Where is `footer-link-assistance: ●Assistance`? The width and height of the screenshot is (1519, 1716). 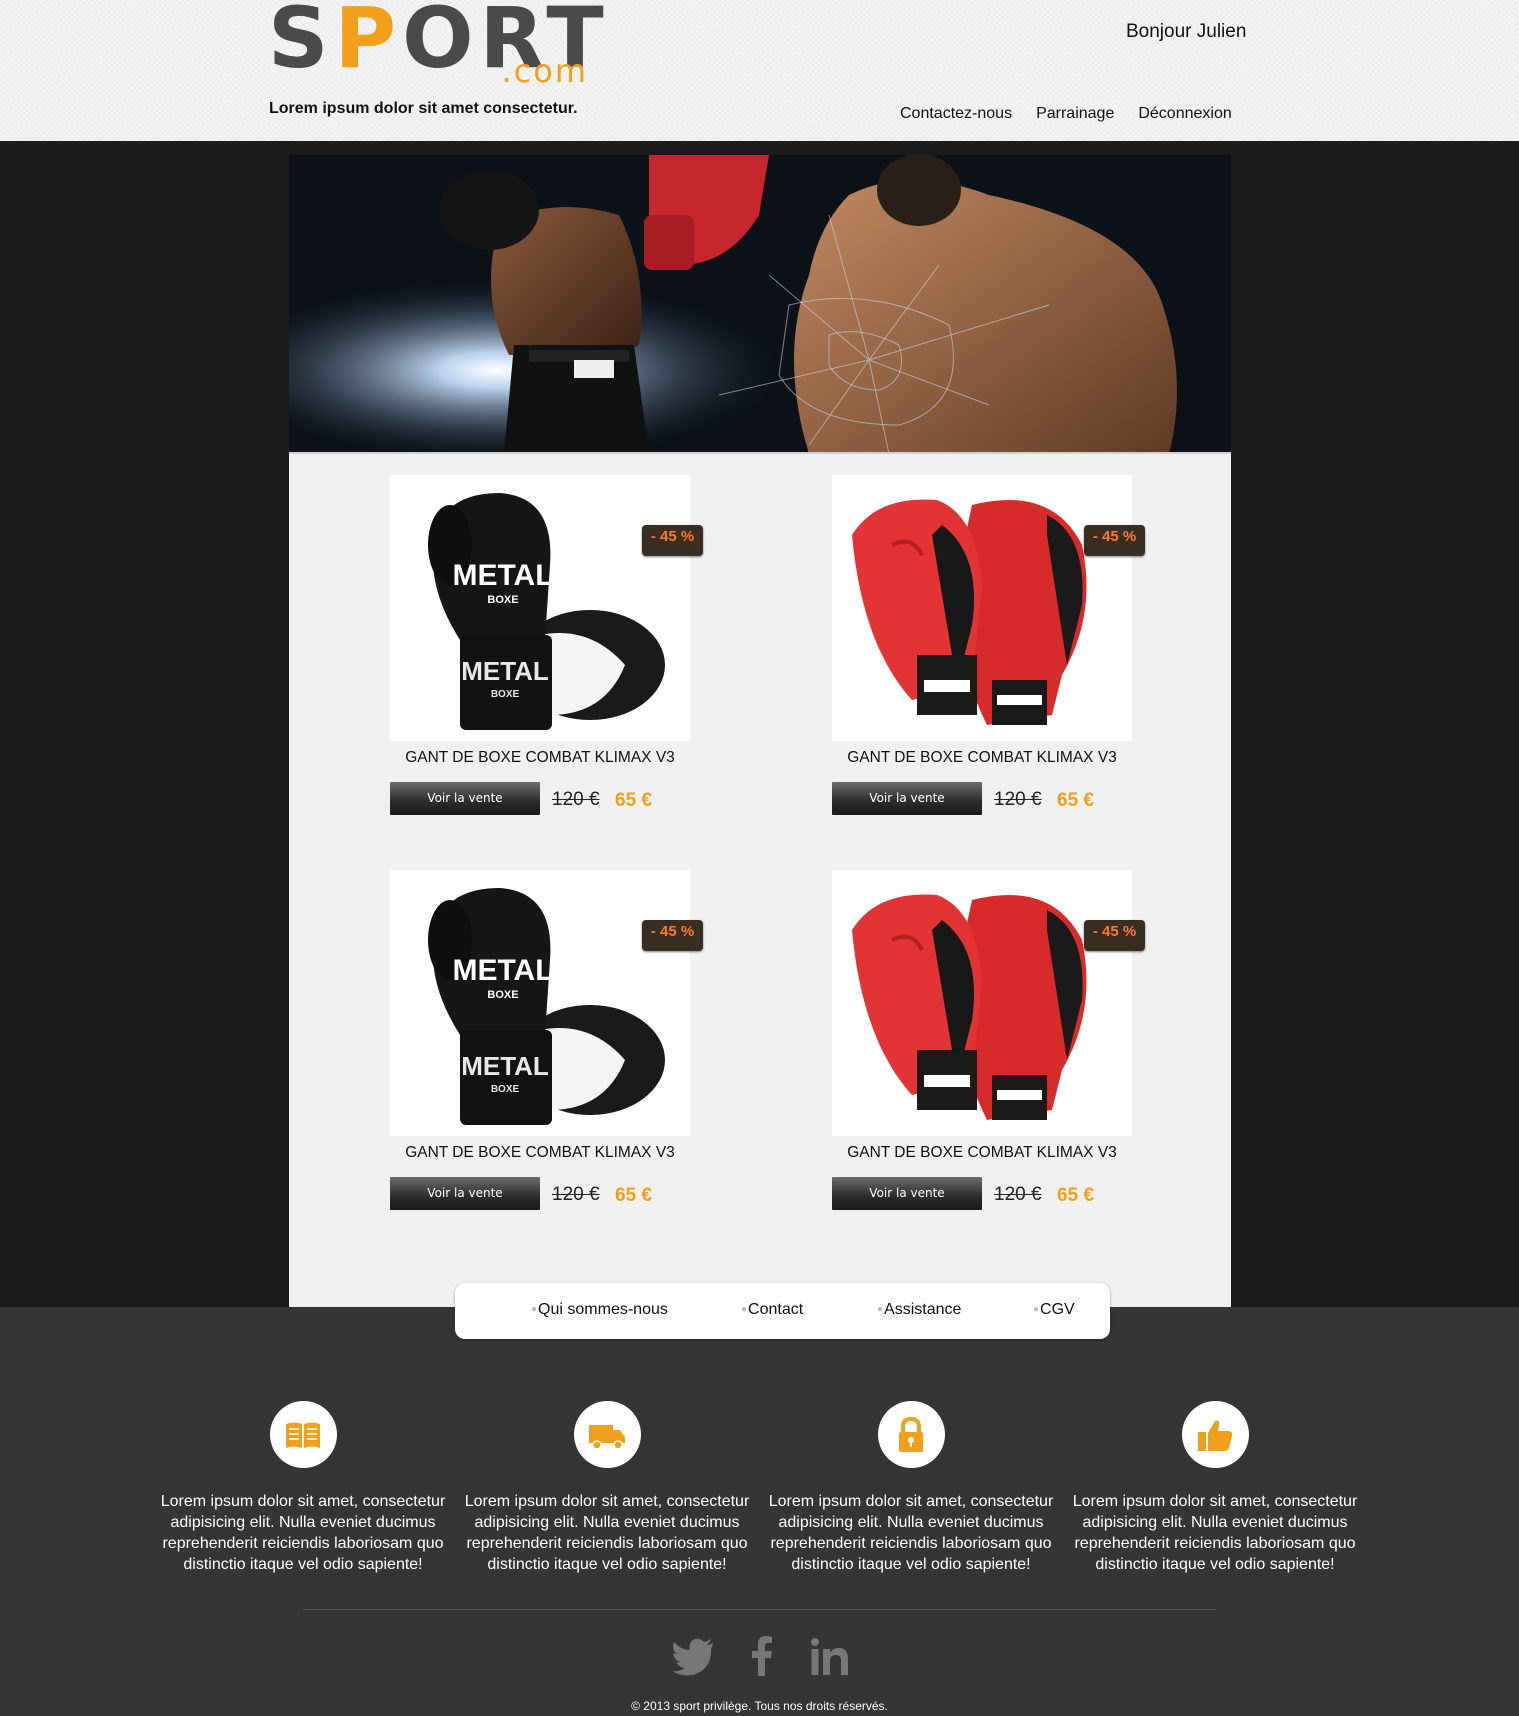
footer-link-assistance: ●Assistance is located at coordinates (919, 1310).